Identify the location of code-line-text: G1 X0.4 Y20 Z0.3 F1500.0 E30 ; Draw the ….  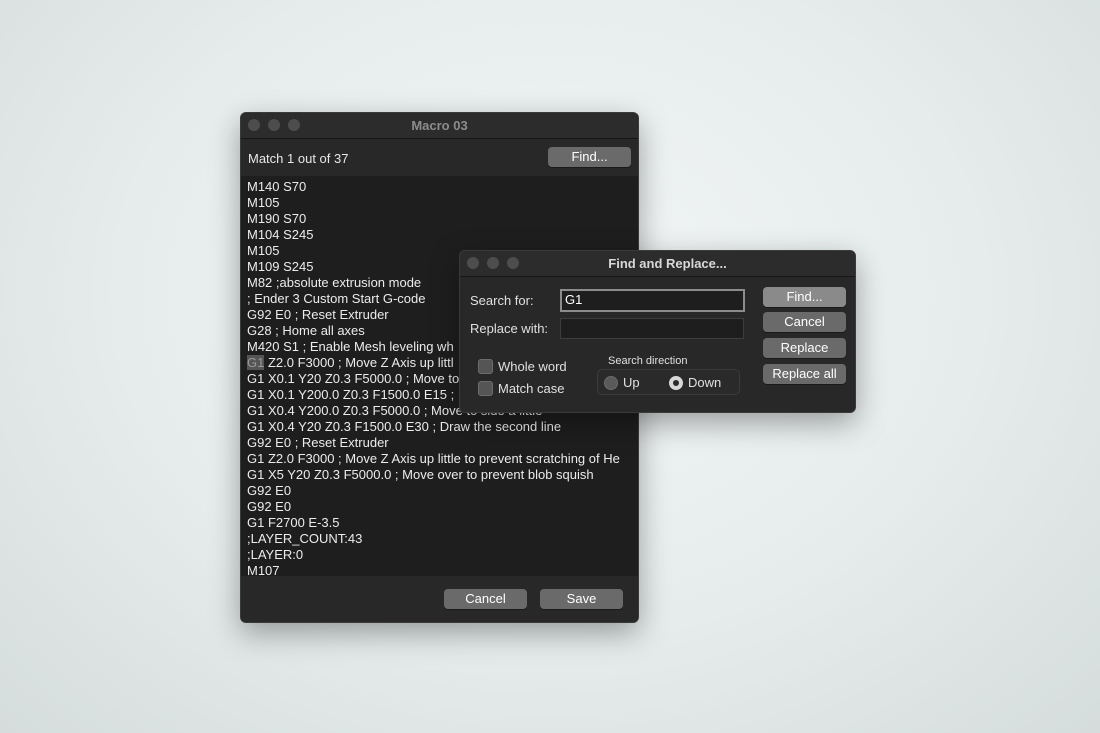
(404, 426).